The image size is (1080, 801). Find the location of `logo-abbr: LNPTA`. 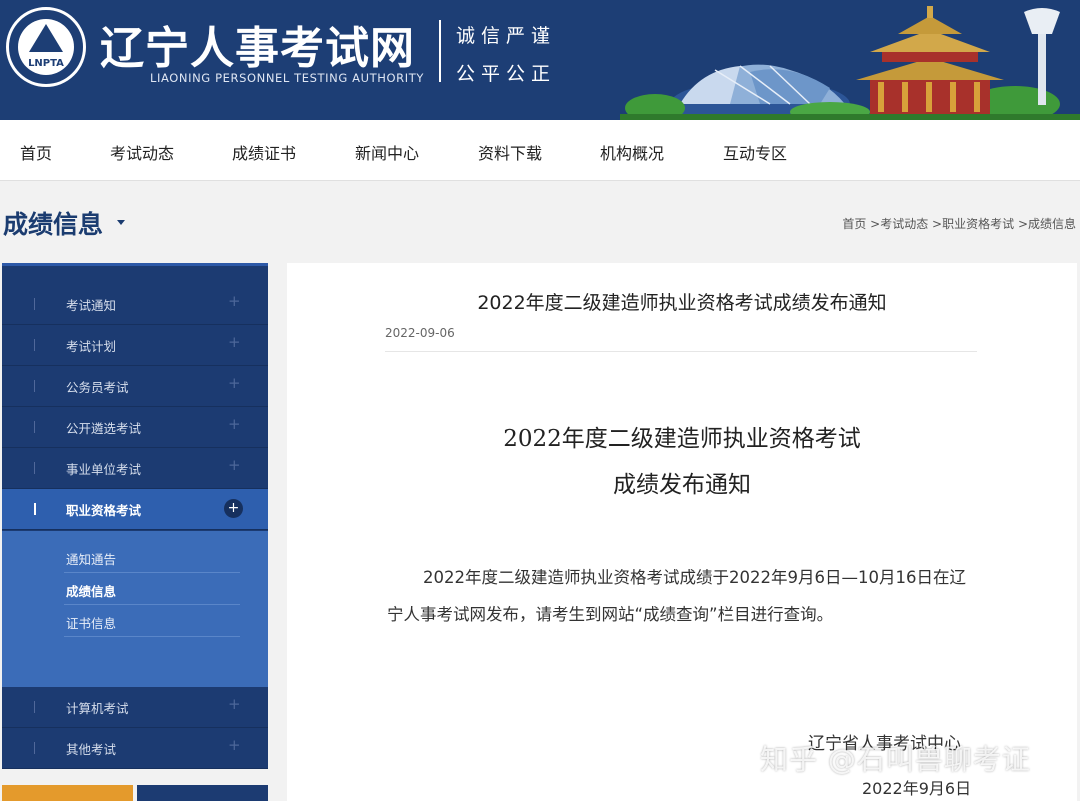

logo-abbr: LNPTA is located at coordinates (46, 63).